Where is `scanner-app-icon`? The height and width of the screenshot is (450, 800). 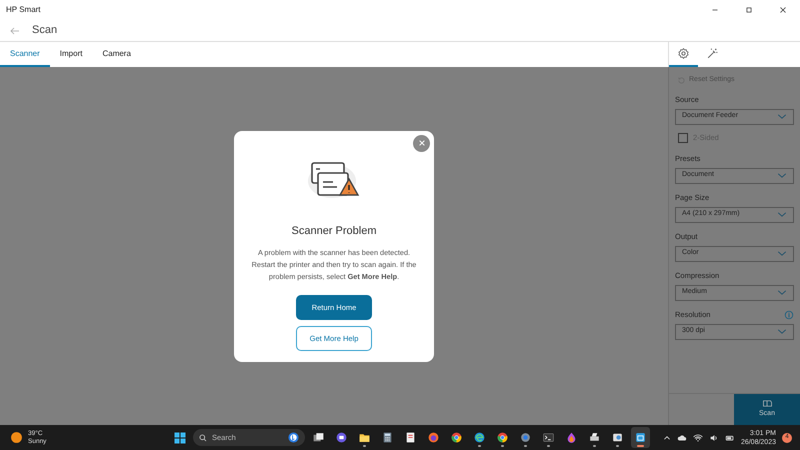 scanner-app-icon is located at coordinates (640, 437).